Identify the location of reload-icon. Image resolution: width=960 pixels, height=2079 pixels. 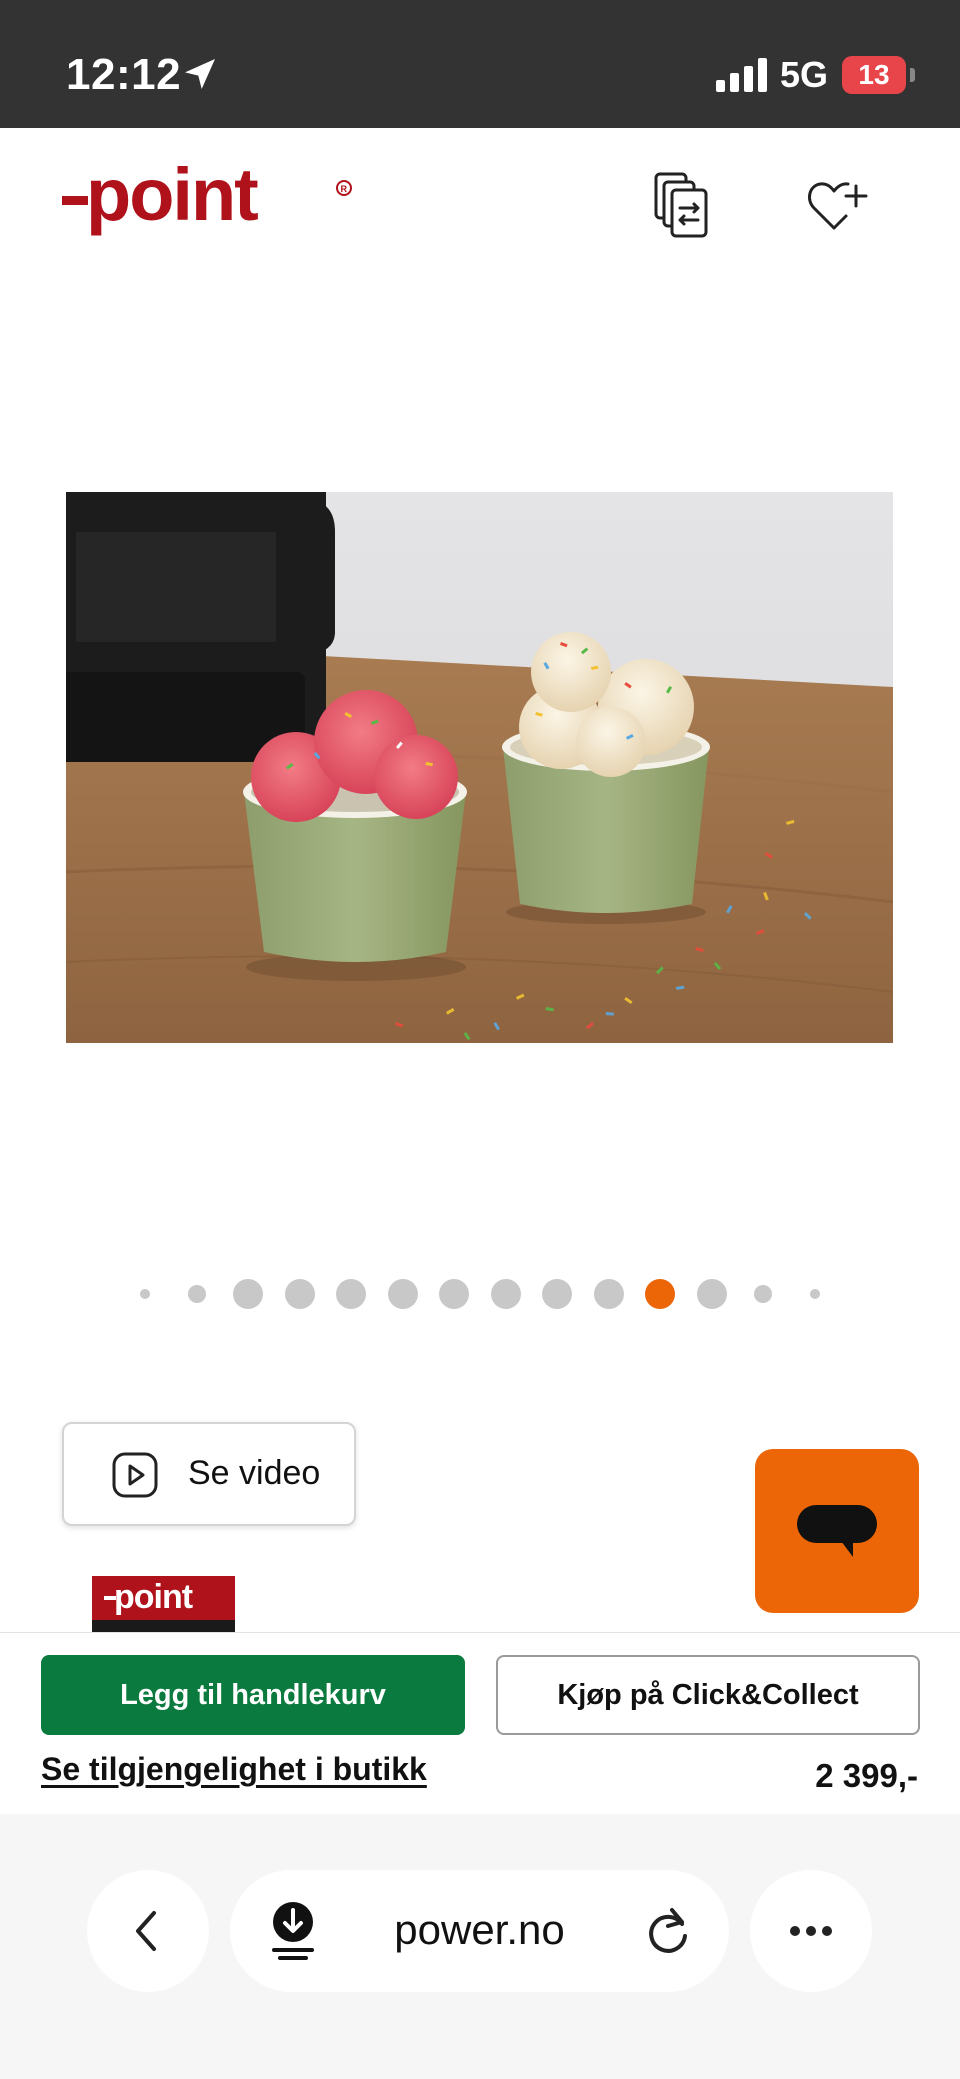
(668, 1931).